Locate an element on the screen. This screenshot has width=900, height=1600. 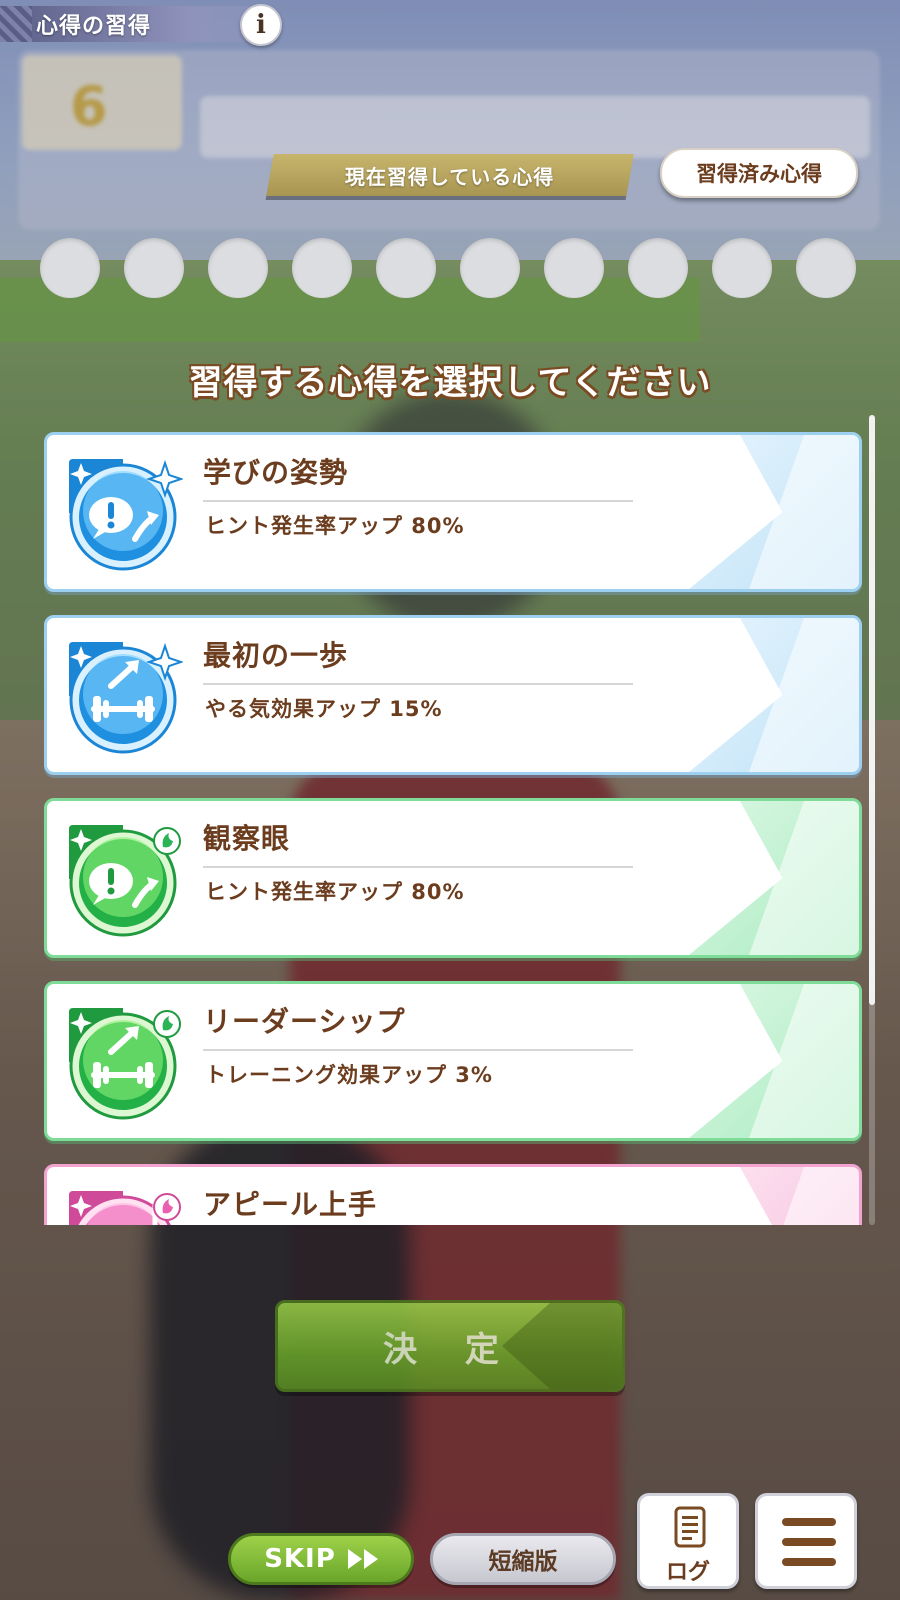
screen-title-bar: 心得の習得 is located at coordinates (135, 24).